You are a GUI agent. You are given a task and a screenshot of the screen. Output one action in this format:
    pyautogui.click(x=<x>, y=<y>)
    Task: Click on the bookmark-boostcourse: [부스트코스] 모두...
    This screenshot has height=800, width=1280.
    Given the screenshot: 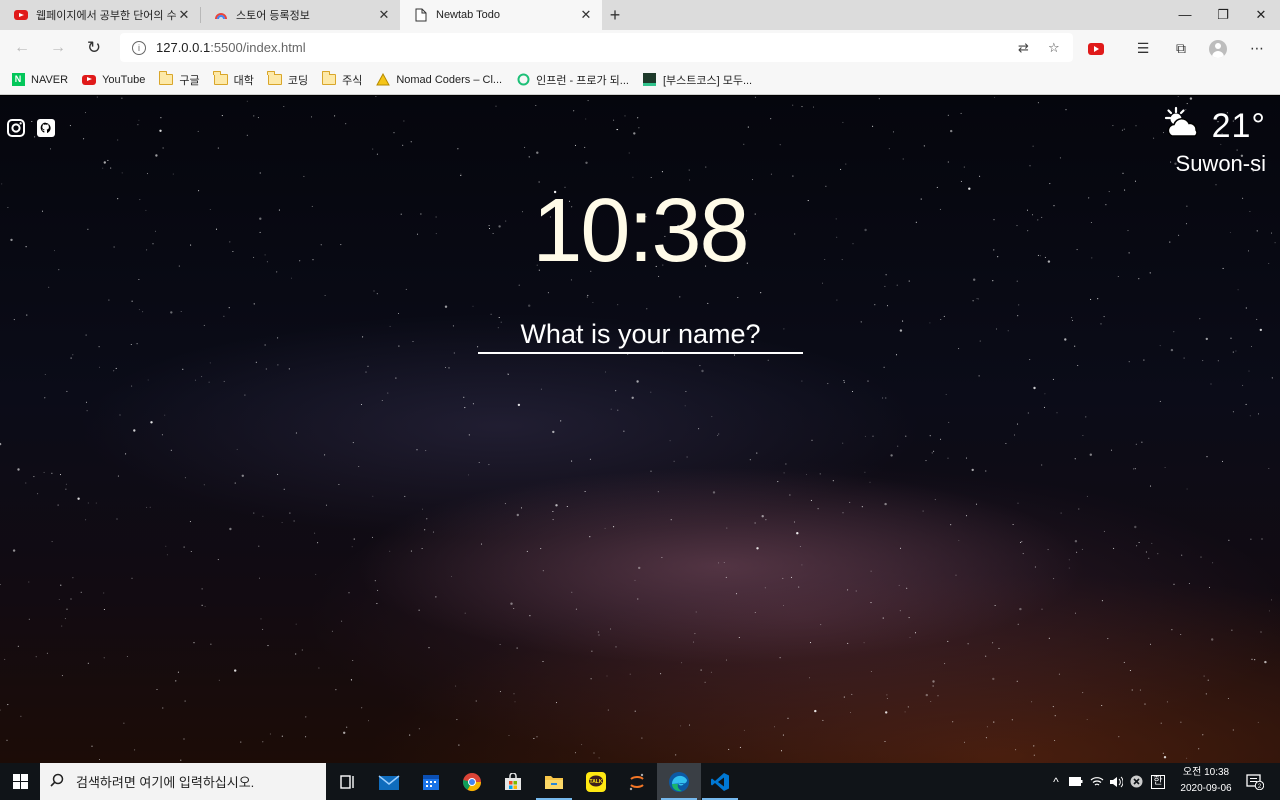 What is the action you would take?
    pyautogui.click(x=697, y=80)
    